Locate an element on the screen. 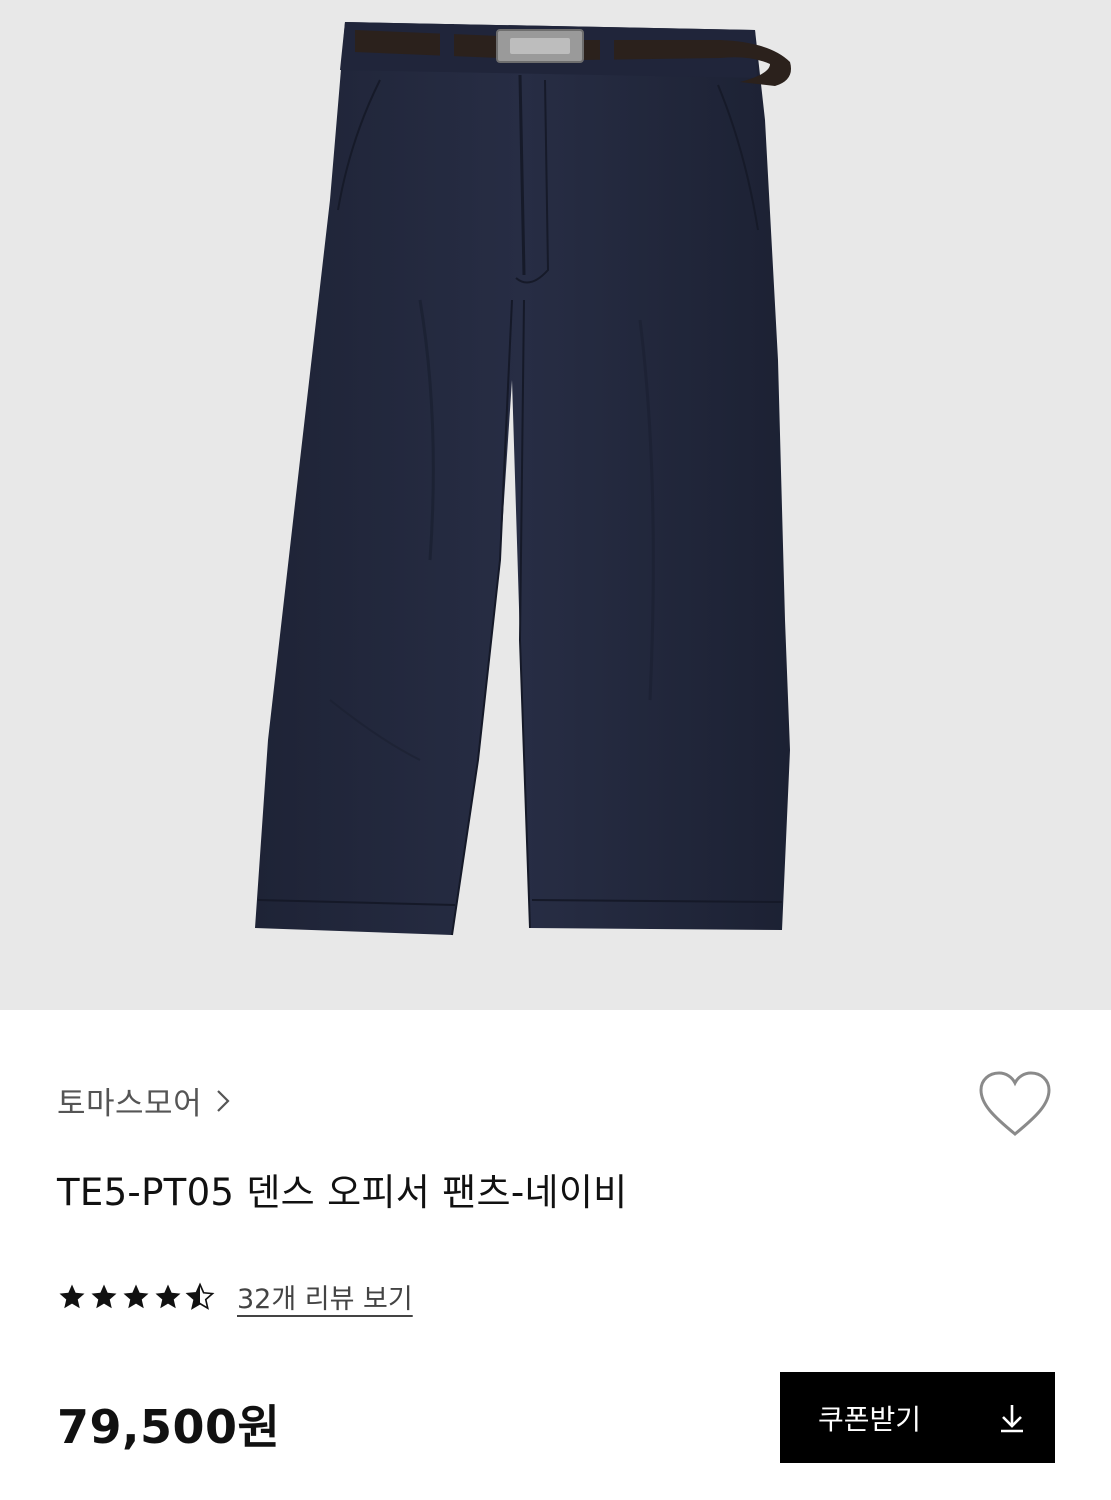  product-title: TE5-PT05 덴스 오피서 팬츠-네이비 is located at coordinates (342, 1192).